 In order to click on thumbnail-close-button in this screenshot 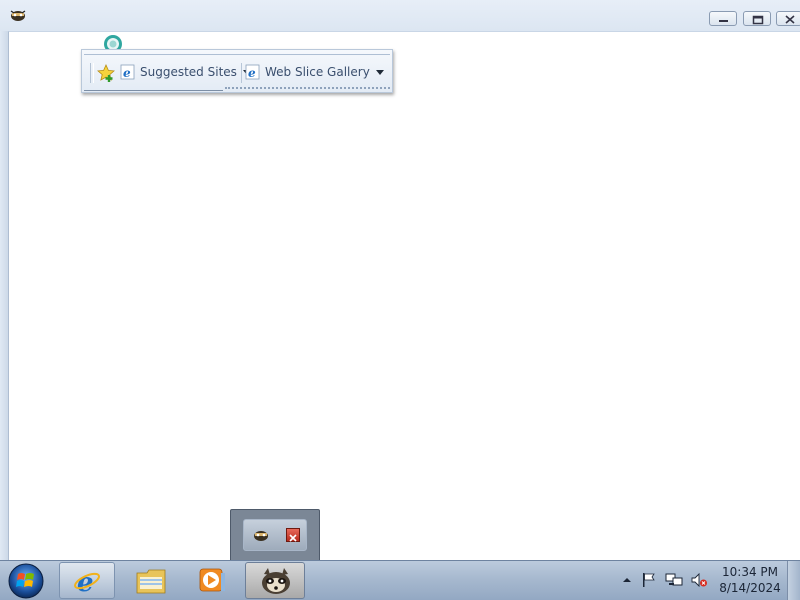, I will do `click(293, 535)`.